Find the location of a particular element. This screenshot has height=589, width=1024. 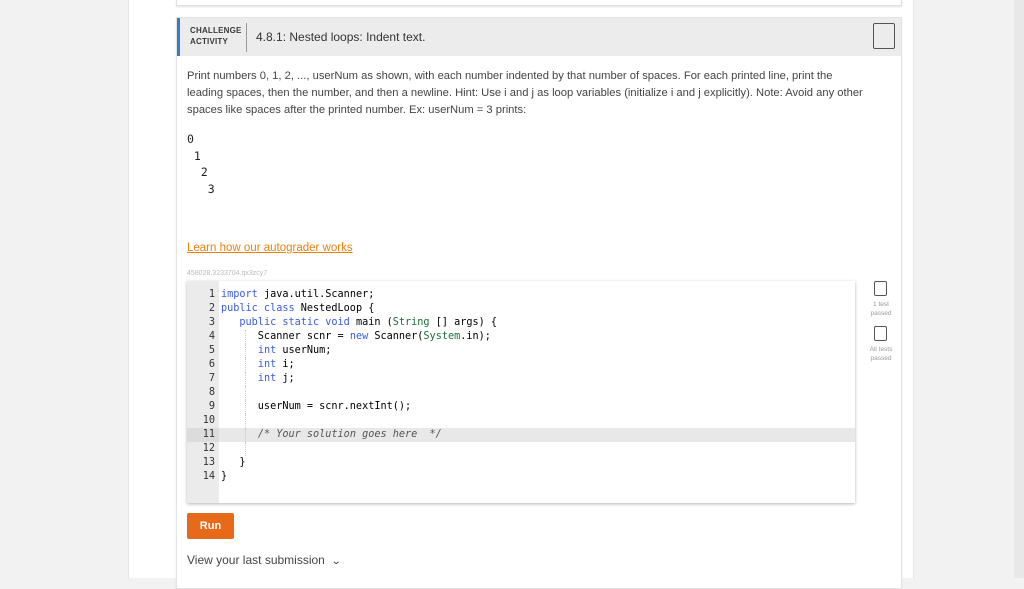

line-number: 12 is located at coordinates (208, 448).